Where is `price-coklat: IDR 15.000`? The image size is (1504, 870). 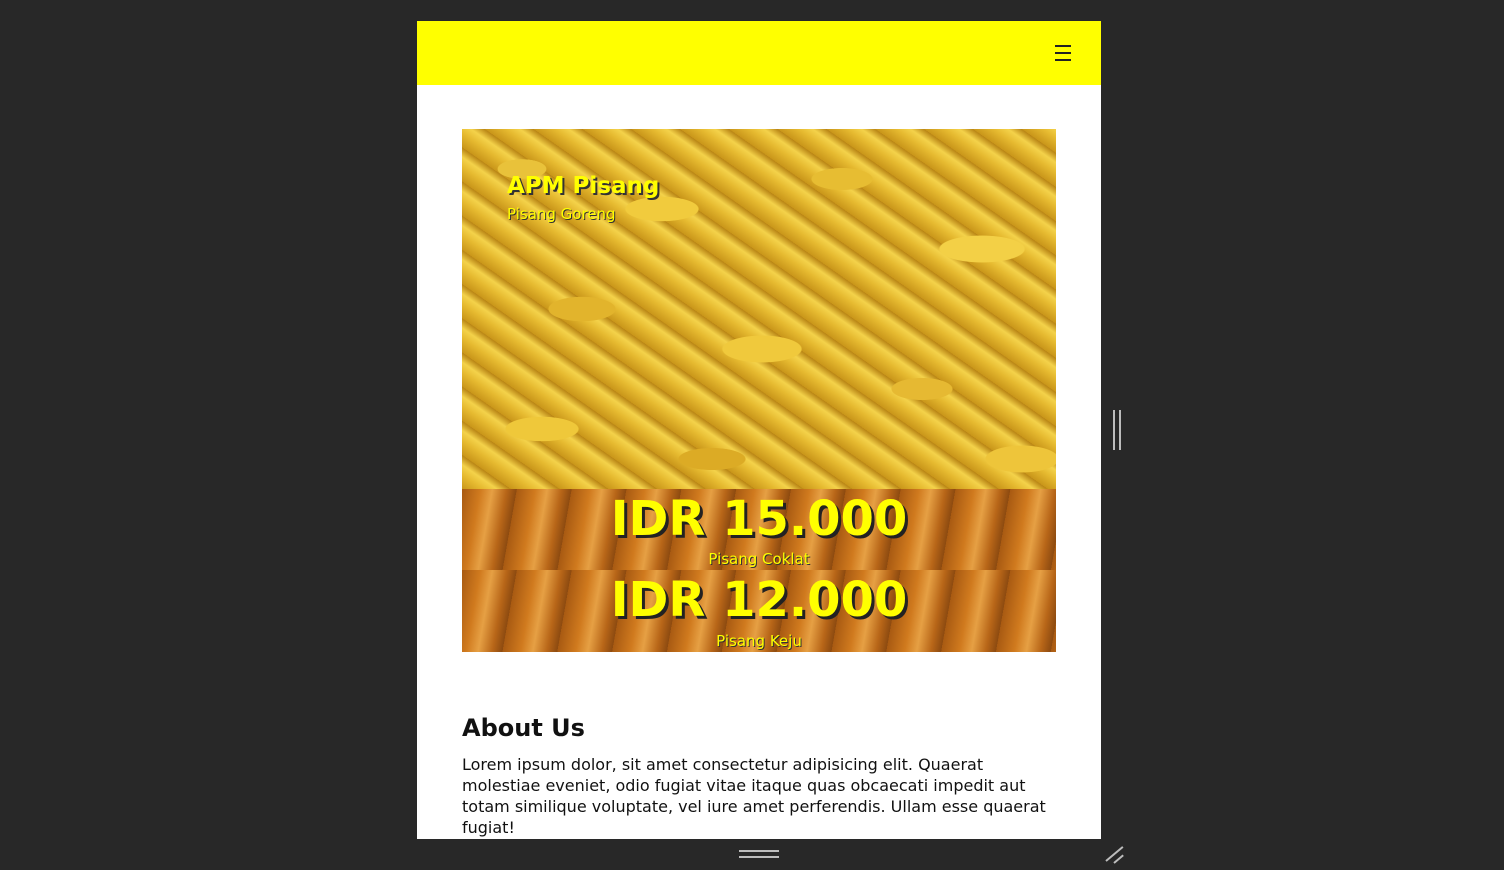 price-coklat: IDR 15.000 is located at coordinates (759, 519).